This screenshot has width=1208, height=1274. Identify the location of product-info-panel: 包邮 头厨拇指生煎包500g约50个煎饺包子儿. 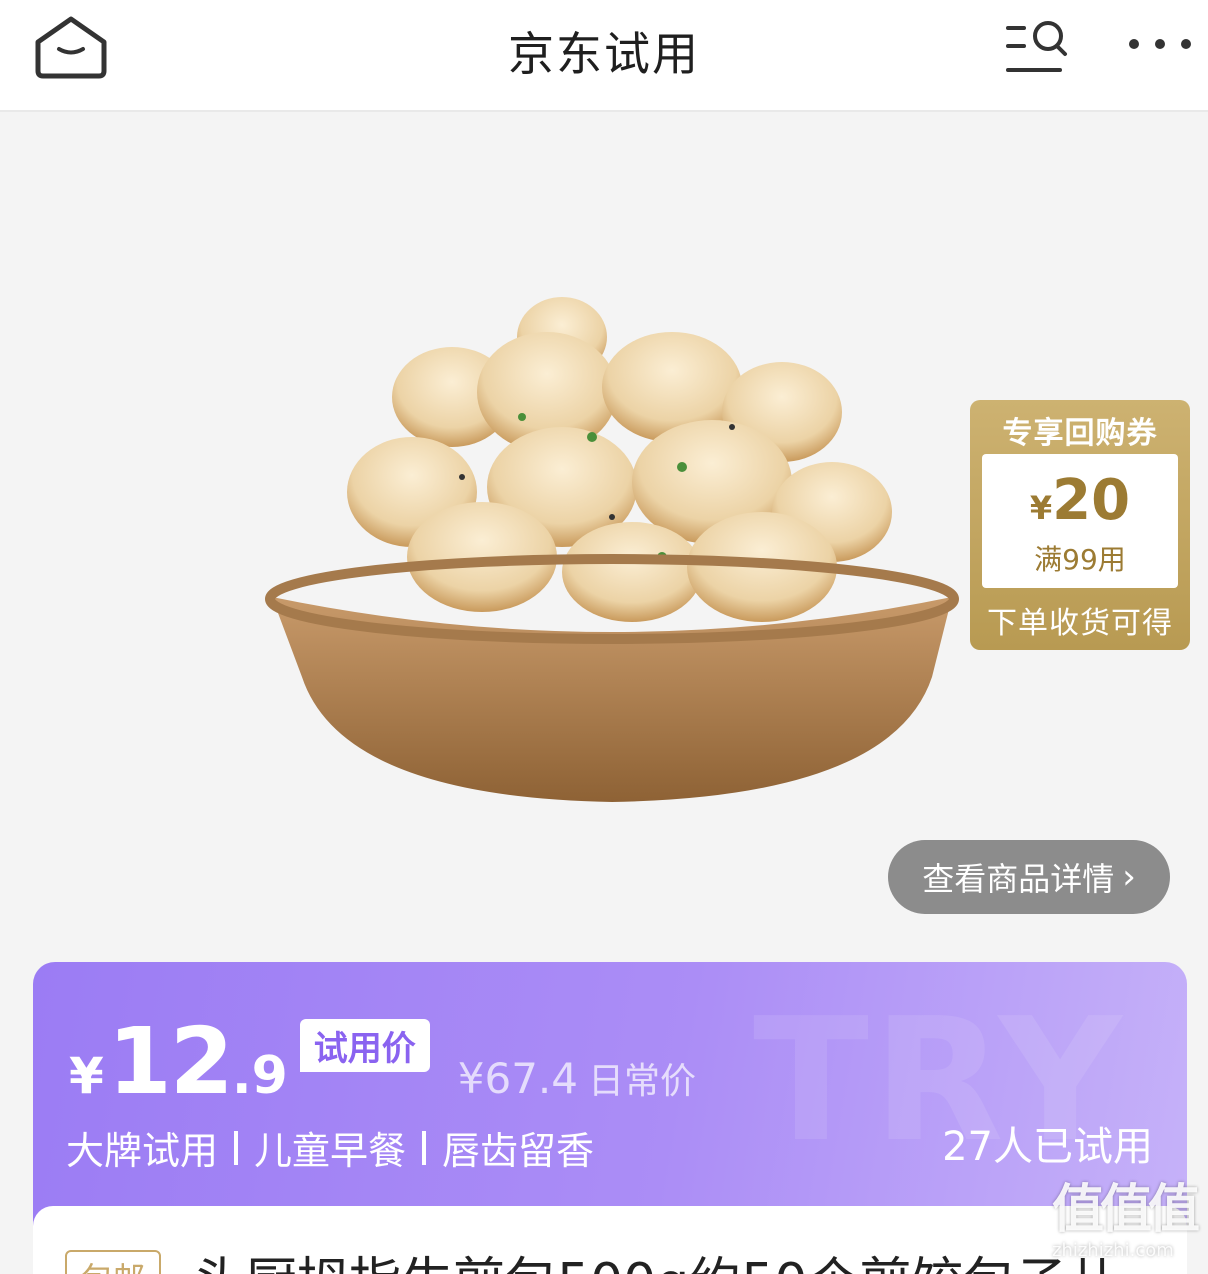
(610, 1240).